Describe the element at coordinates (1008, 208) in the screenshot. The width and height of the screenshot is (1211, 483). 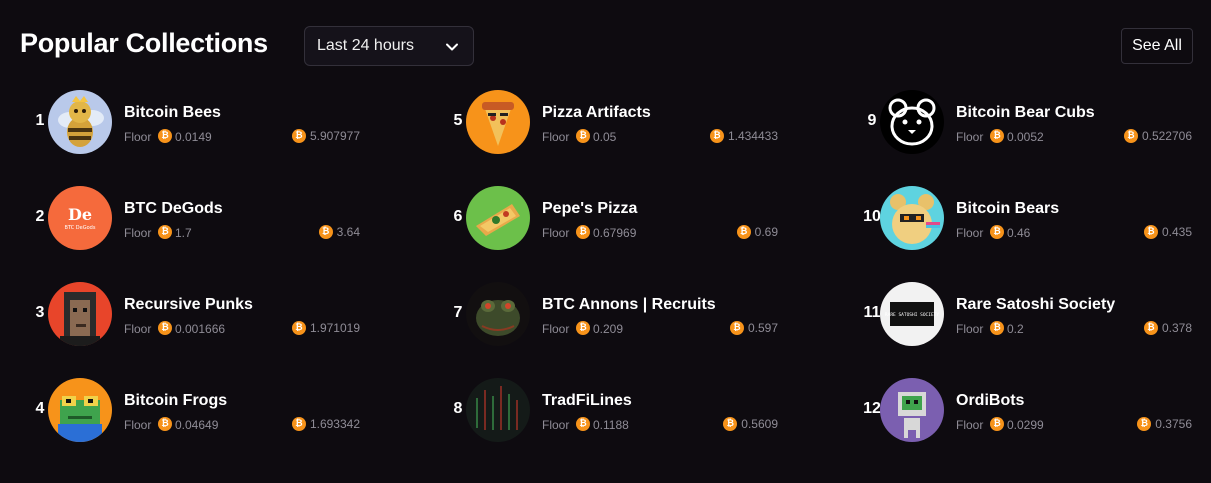
I see `collection-name: Bitcoin Bears` at that location.